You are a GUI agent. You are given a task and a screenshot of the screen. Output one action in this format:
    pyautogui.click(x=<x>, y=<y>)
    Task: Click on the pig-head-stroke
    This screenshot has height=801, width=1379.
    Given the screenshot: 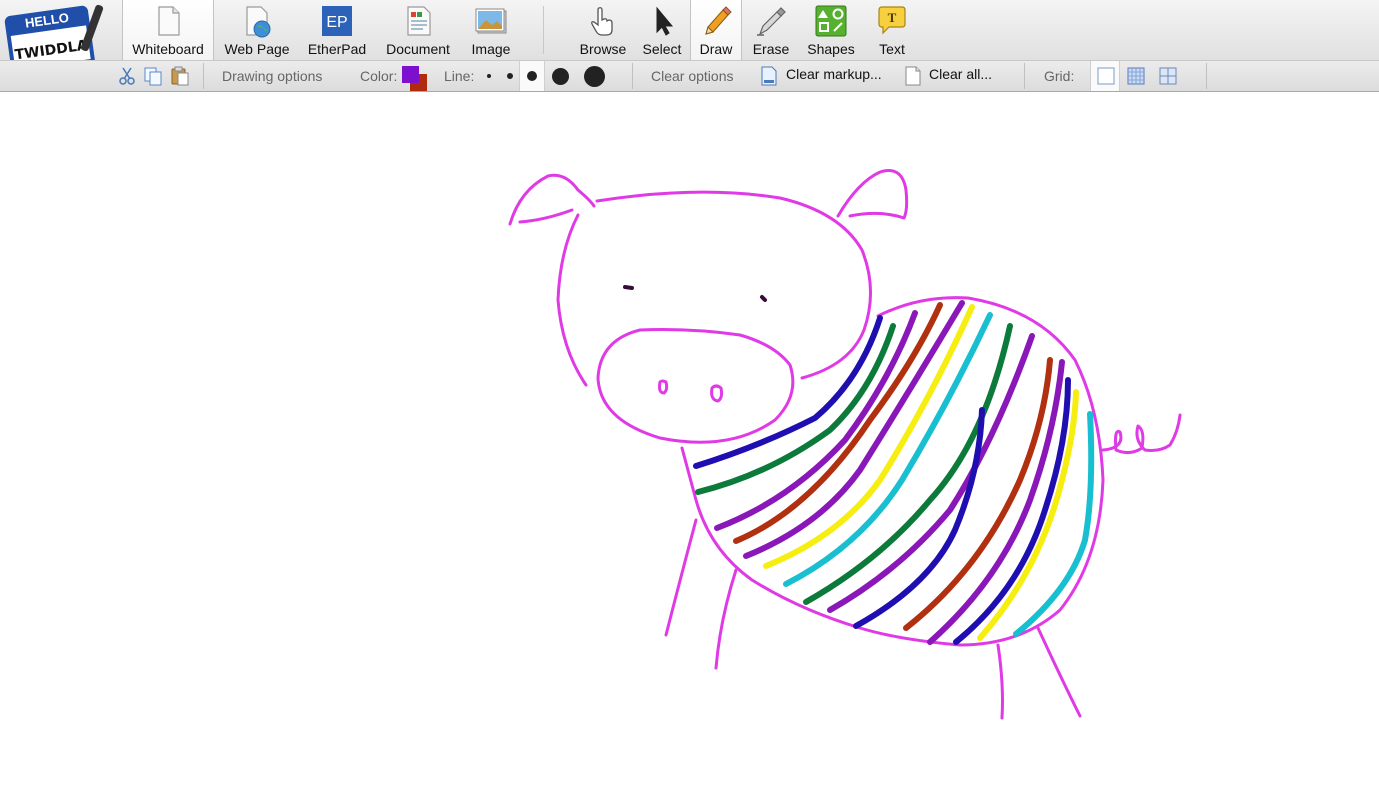 What is the action you would take?
    pyautogui.click(x=733, y=285)
    